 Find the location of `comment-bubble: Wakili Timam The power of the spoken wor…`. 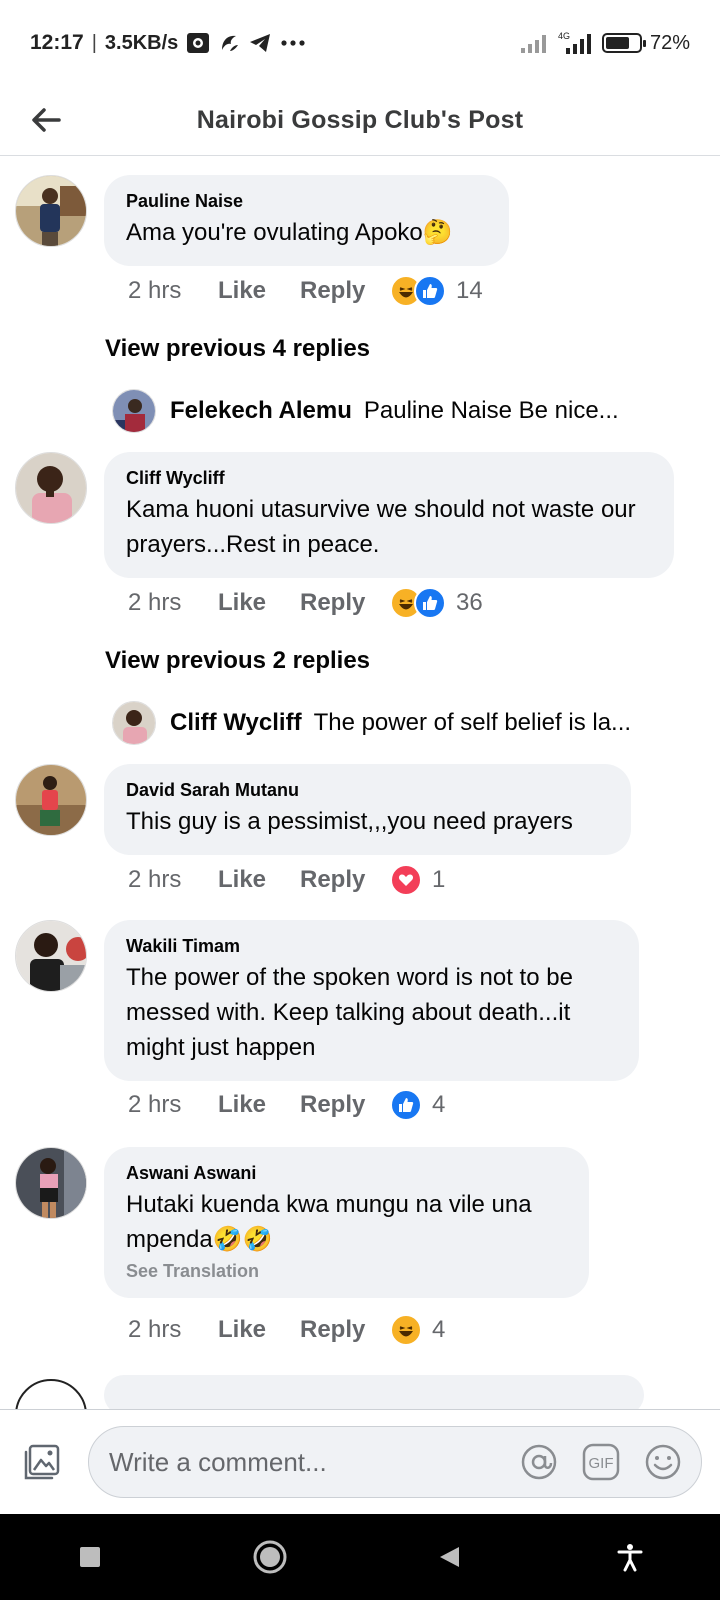

comment-bubble: Wakili Timam The power of the spoken wor… is located at coordinates (371, 1000).